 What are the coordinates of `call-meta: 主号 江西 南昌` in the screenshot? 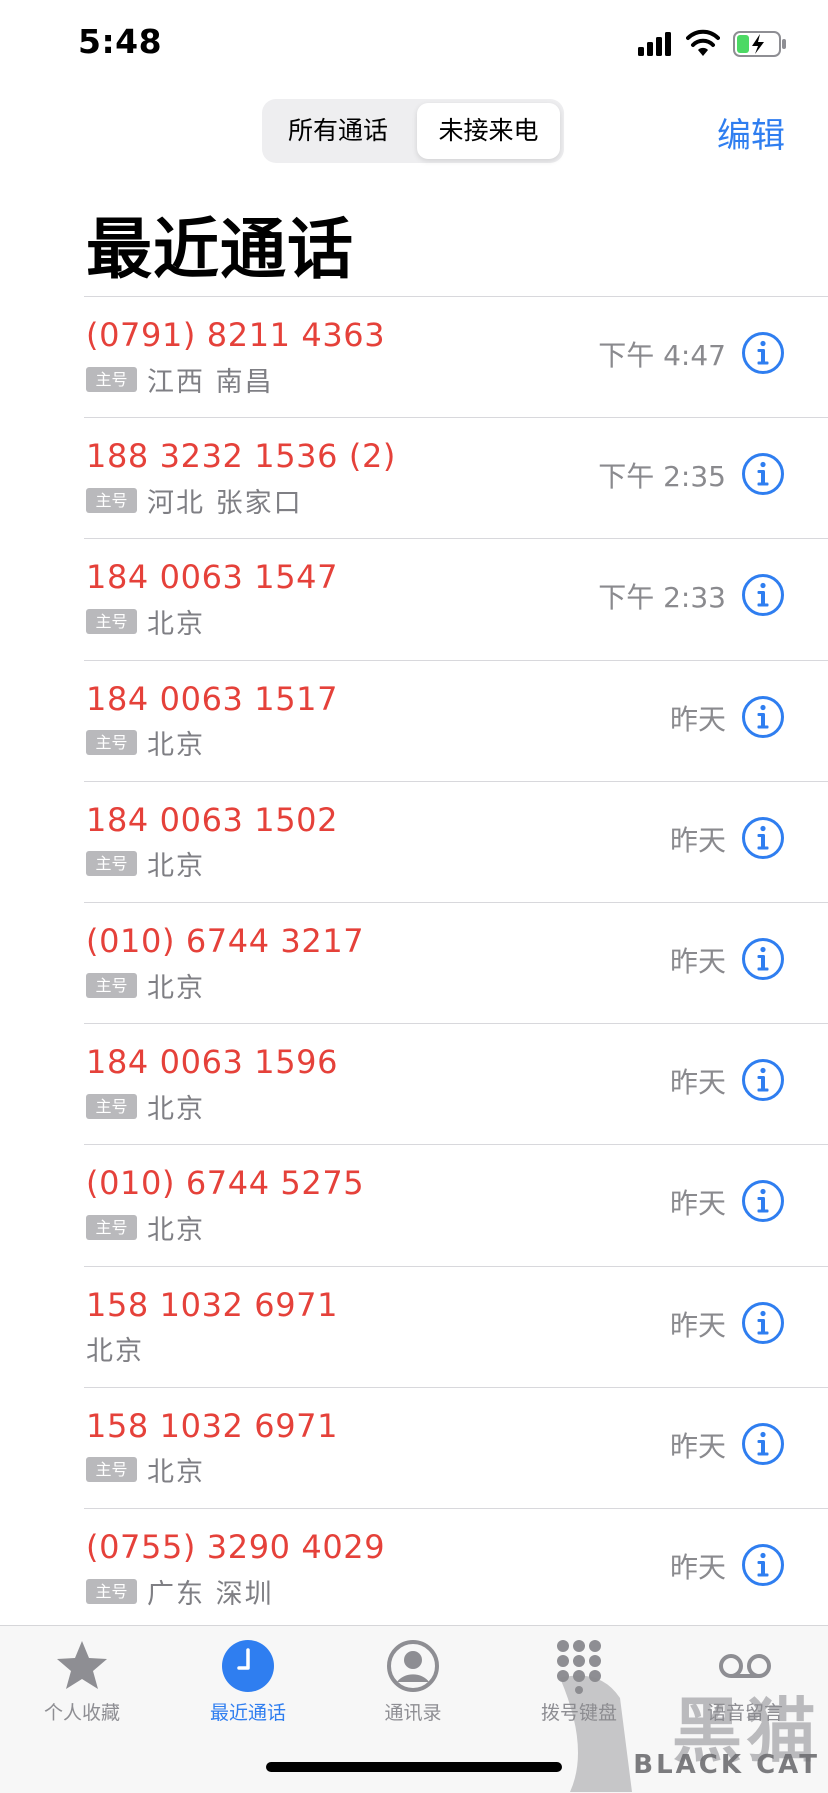 It's located at (180, 380).